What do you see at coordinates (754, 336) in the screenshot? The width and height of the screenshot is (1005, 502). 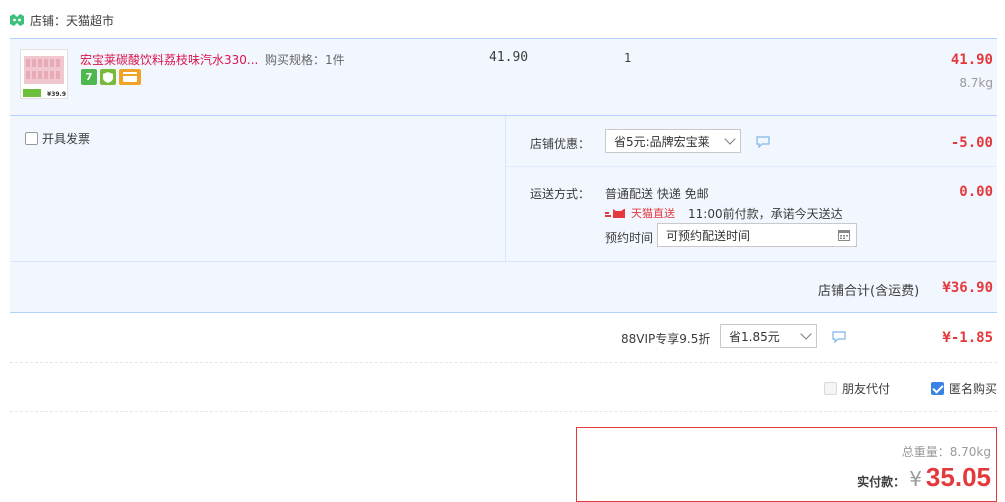 I see `vip-discount-selected: 省1.85元` at bounding box center [754, 336].